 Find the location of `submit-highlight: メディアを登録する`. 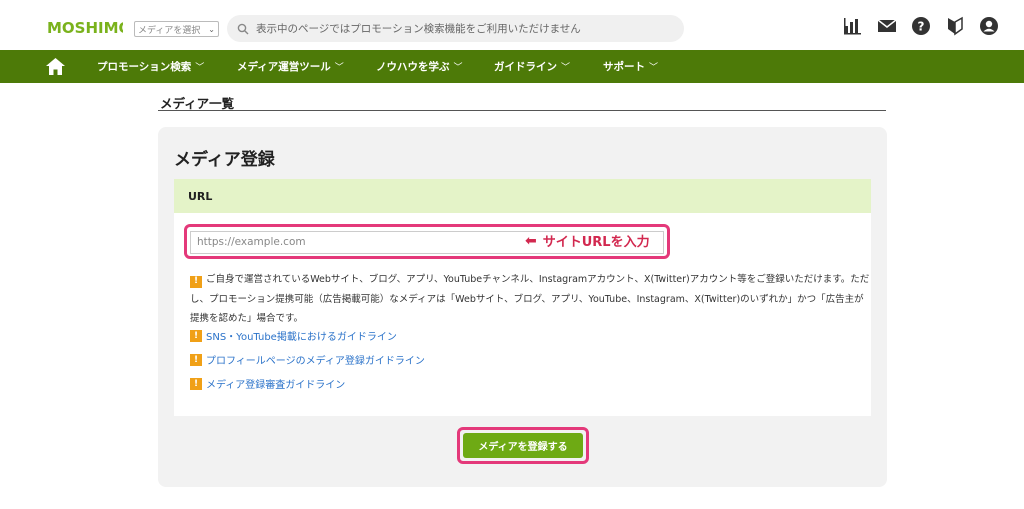

submit-highlight: メディアを登録する is located at coordinates (523, 445).